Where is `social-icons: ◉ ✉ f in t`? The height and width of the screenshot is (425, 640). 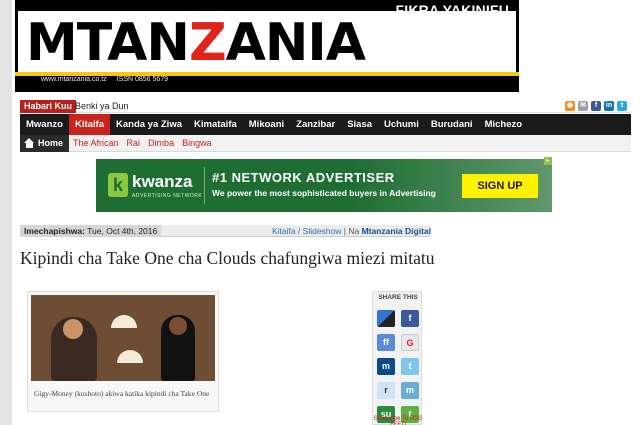
social-icons: ◉ ✉ f in t is located at coordinates (596, 106).